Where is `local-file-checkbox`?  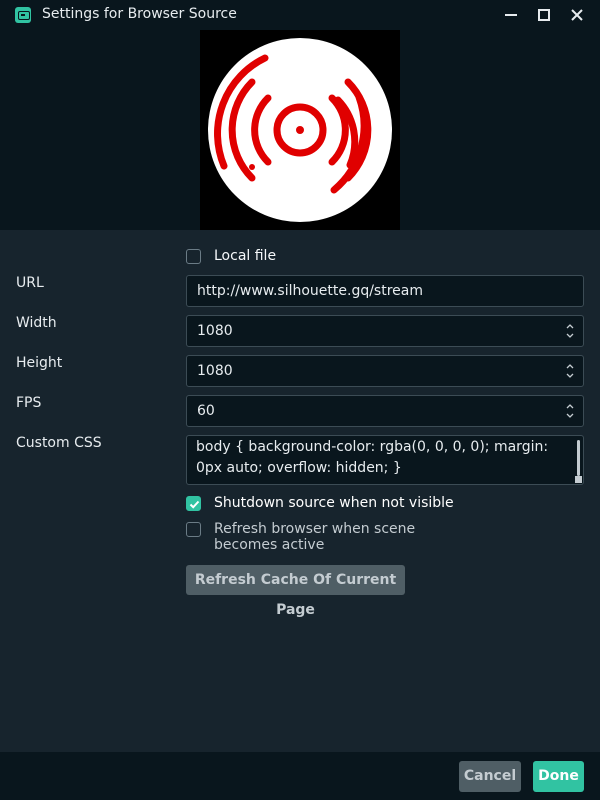
local-file-checkbox is located at coordinates (193, 256).